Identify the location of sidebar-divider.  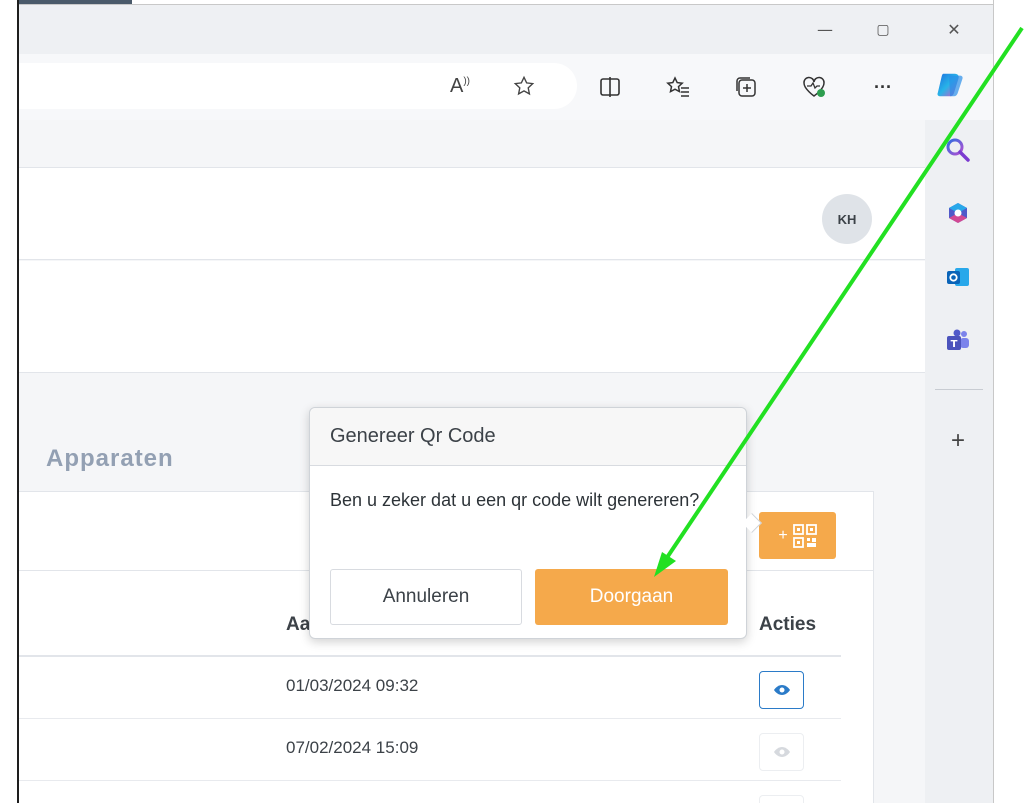
(959, 389).